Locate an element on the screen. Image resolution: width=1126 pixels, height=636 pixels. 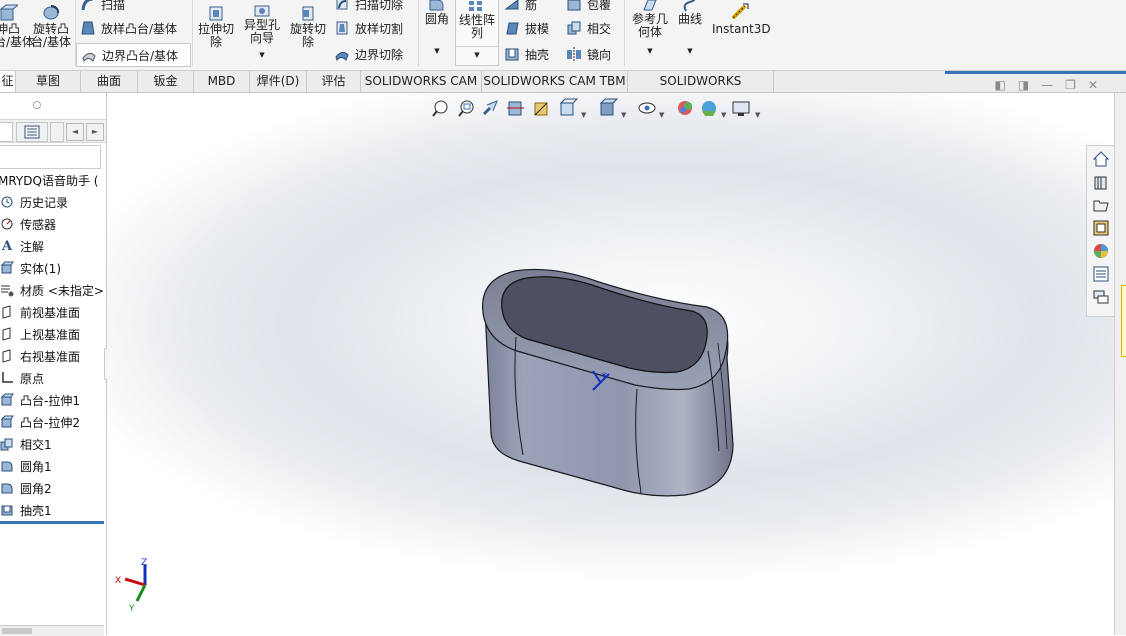
fillet-dropdown-arrow: ▼ is located at coordinates (437, 51).